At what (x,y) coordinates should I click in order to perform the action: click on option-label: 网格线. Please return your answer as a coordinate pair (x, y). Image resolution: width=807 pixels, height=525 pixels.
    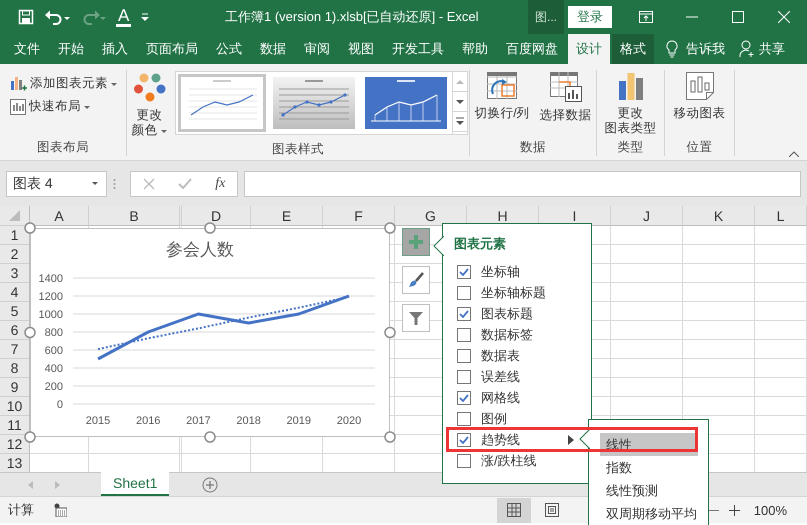
    Looking at the image, I should click on (500, 397).